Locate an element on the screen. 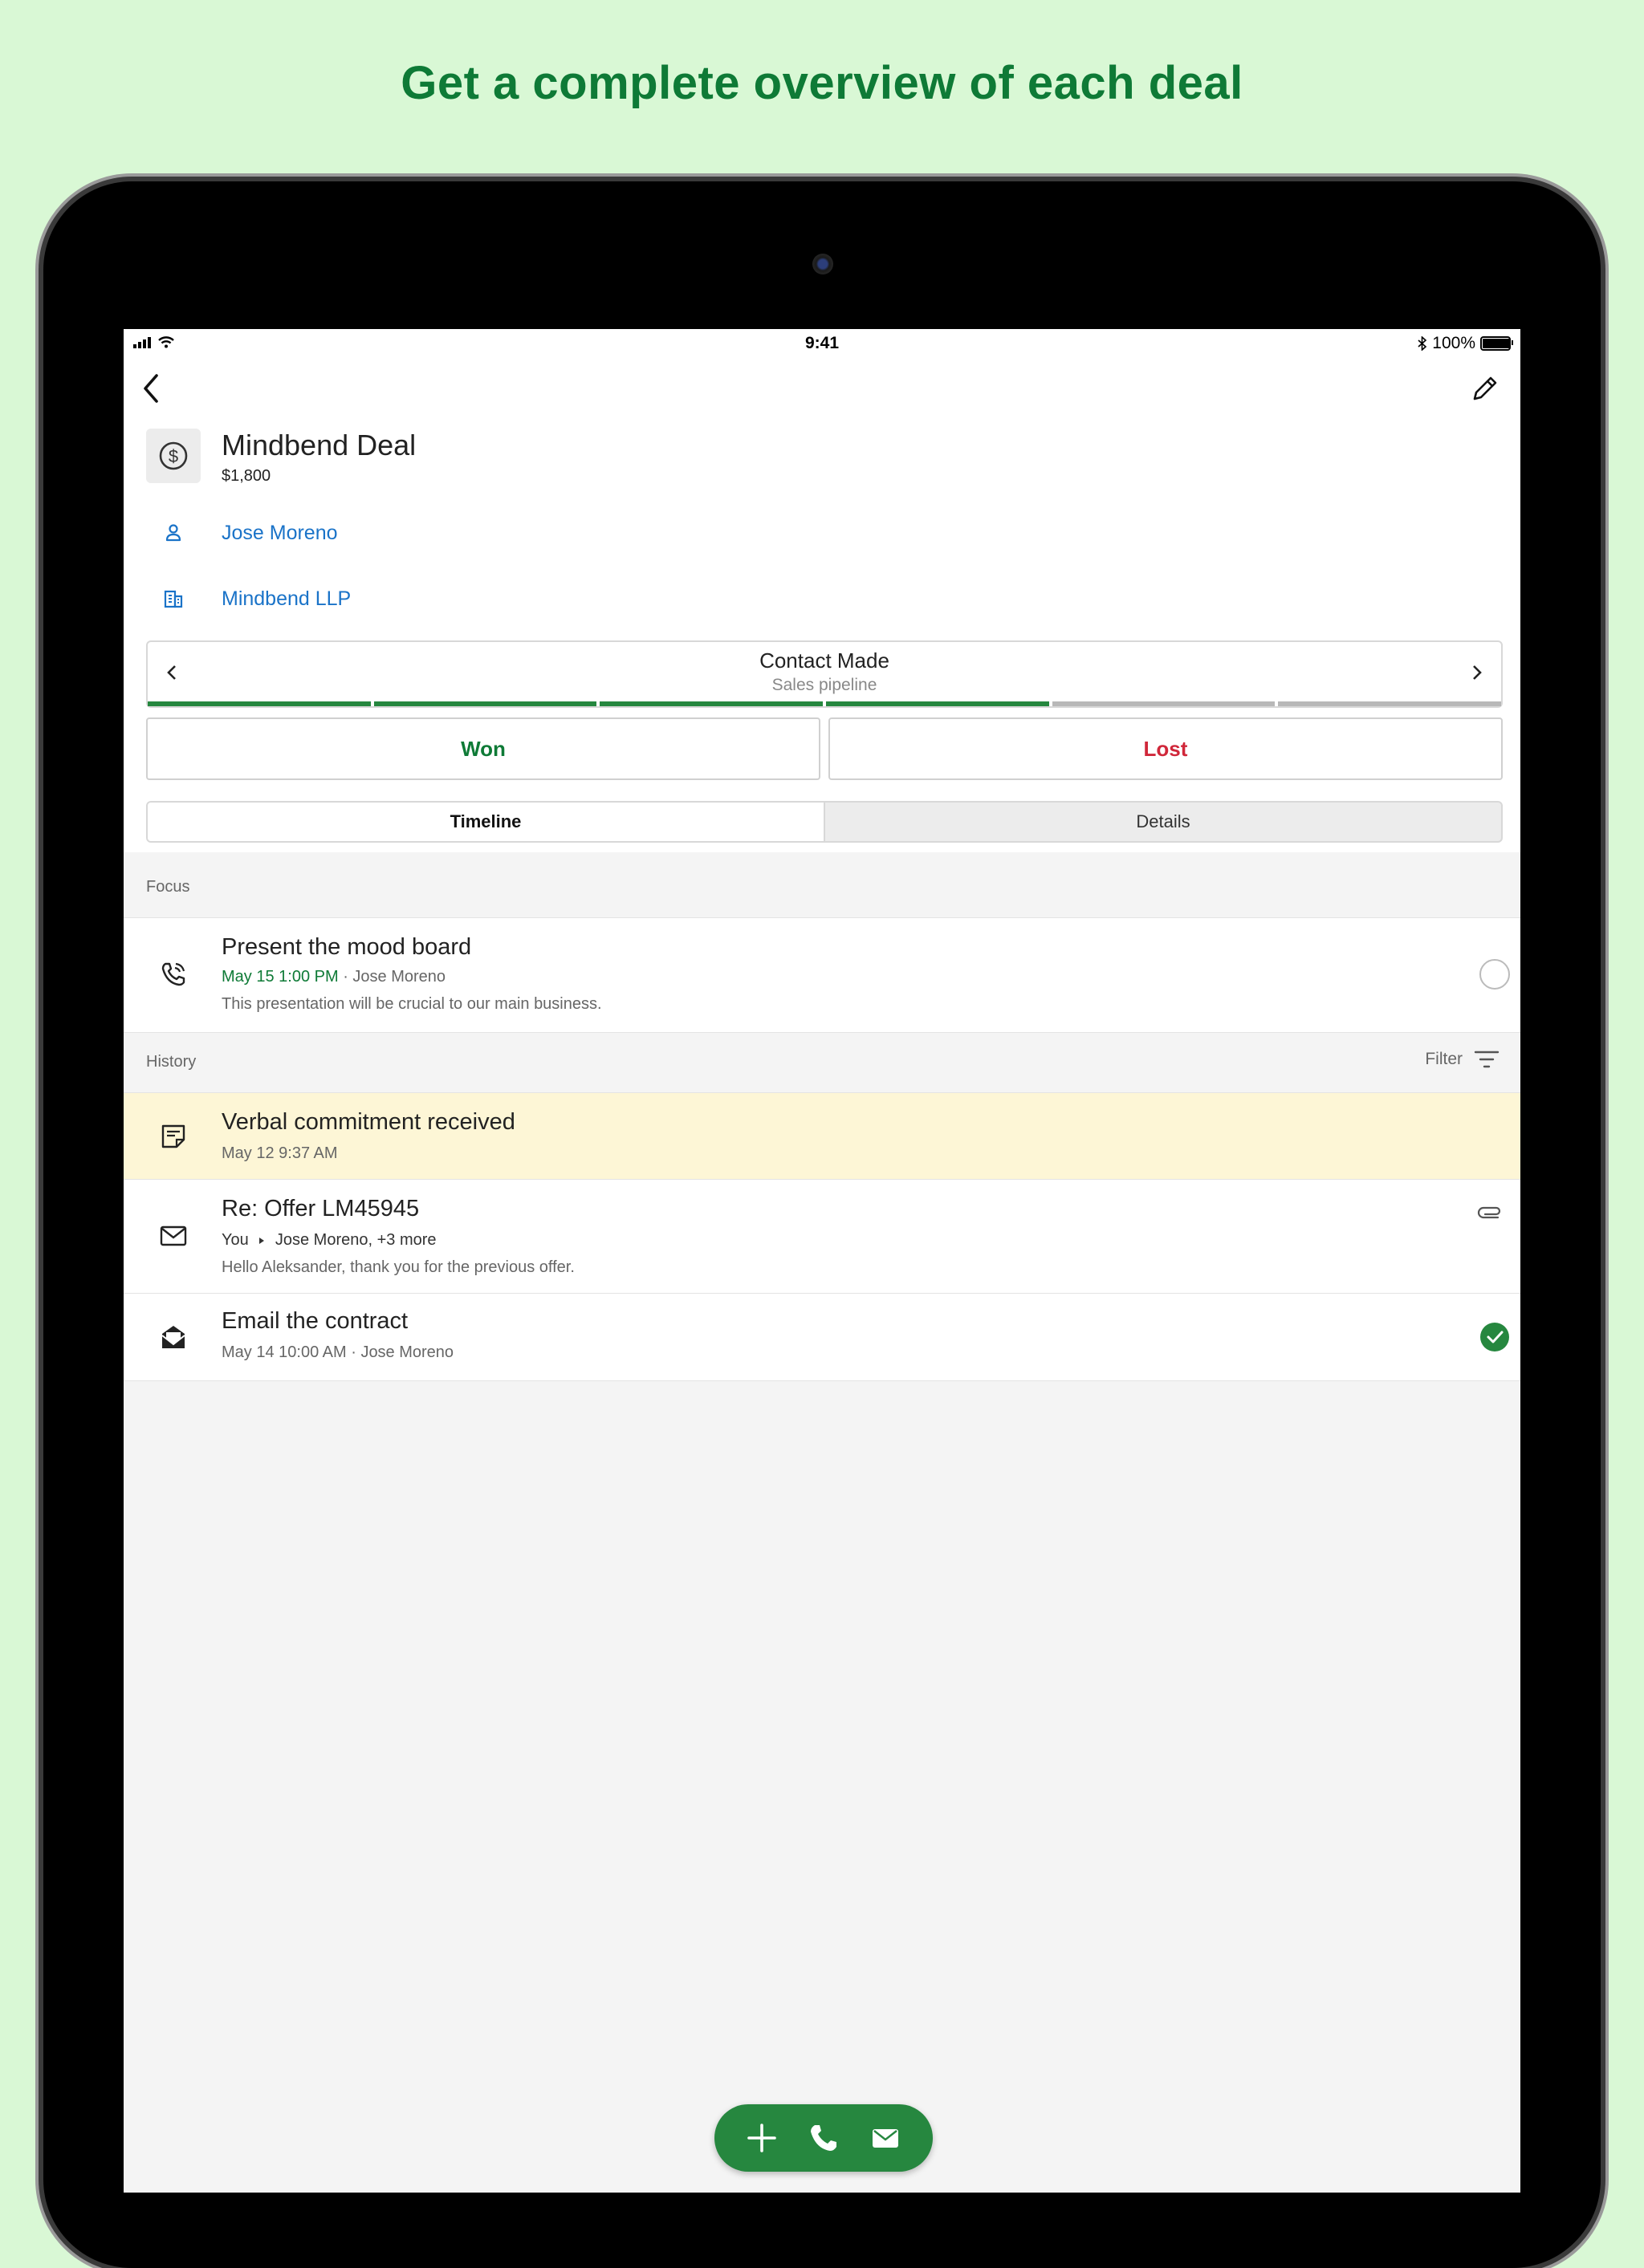 The height and width of the screenshot is (2268, 1644). tab-timeline: Timeline is located at coordinates (486, 822).